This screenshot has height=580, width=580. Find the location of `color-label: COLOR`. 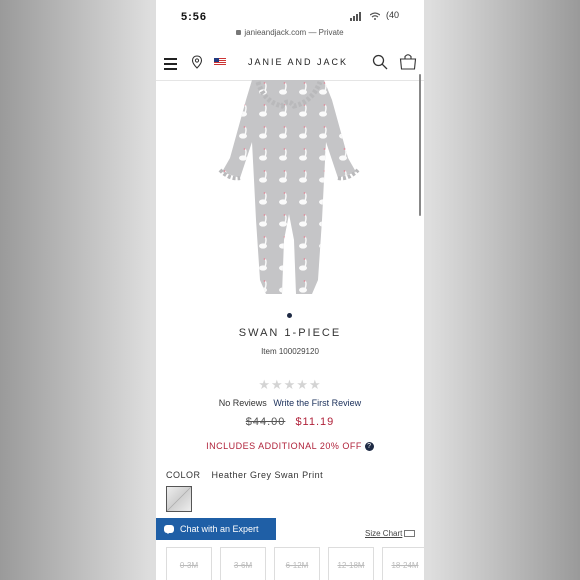

color-label: COLOR is located at coordinates (183, 475).